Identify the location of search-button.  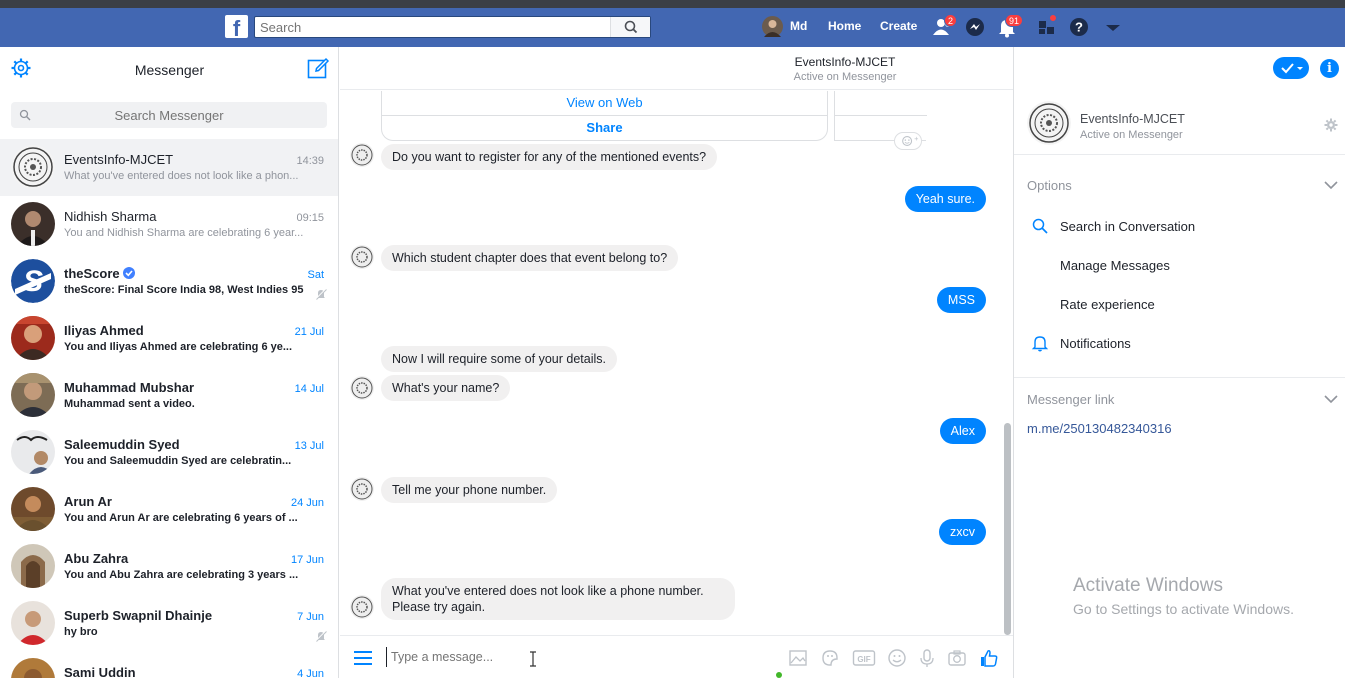
(630, 27).